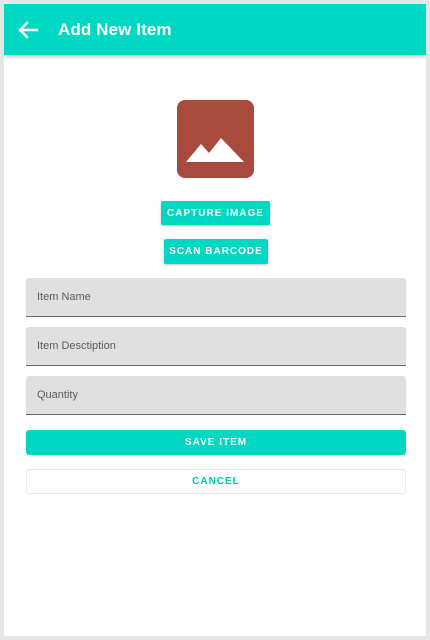 The height and width of the screenshot is (640, 430). What do you see at coordinates (216, 442) in the screenshot?
I see `save-item-button: SAVE ITEM` at bounding box center [216, 442].